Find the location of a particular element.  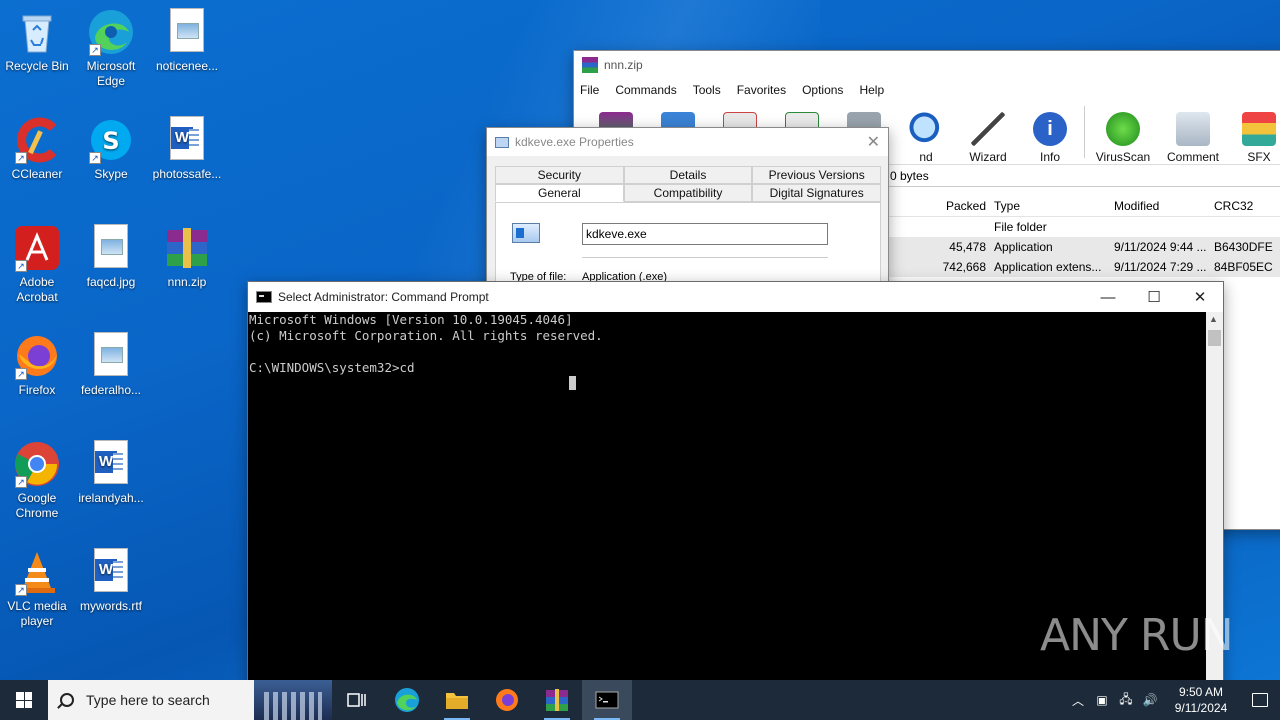

notification-icon is located at coordinates (1260, 700).